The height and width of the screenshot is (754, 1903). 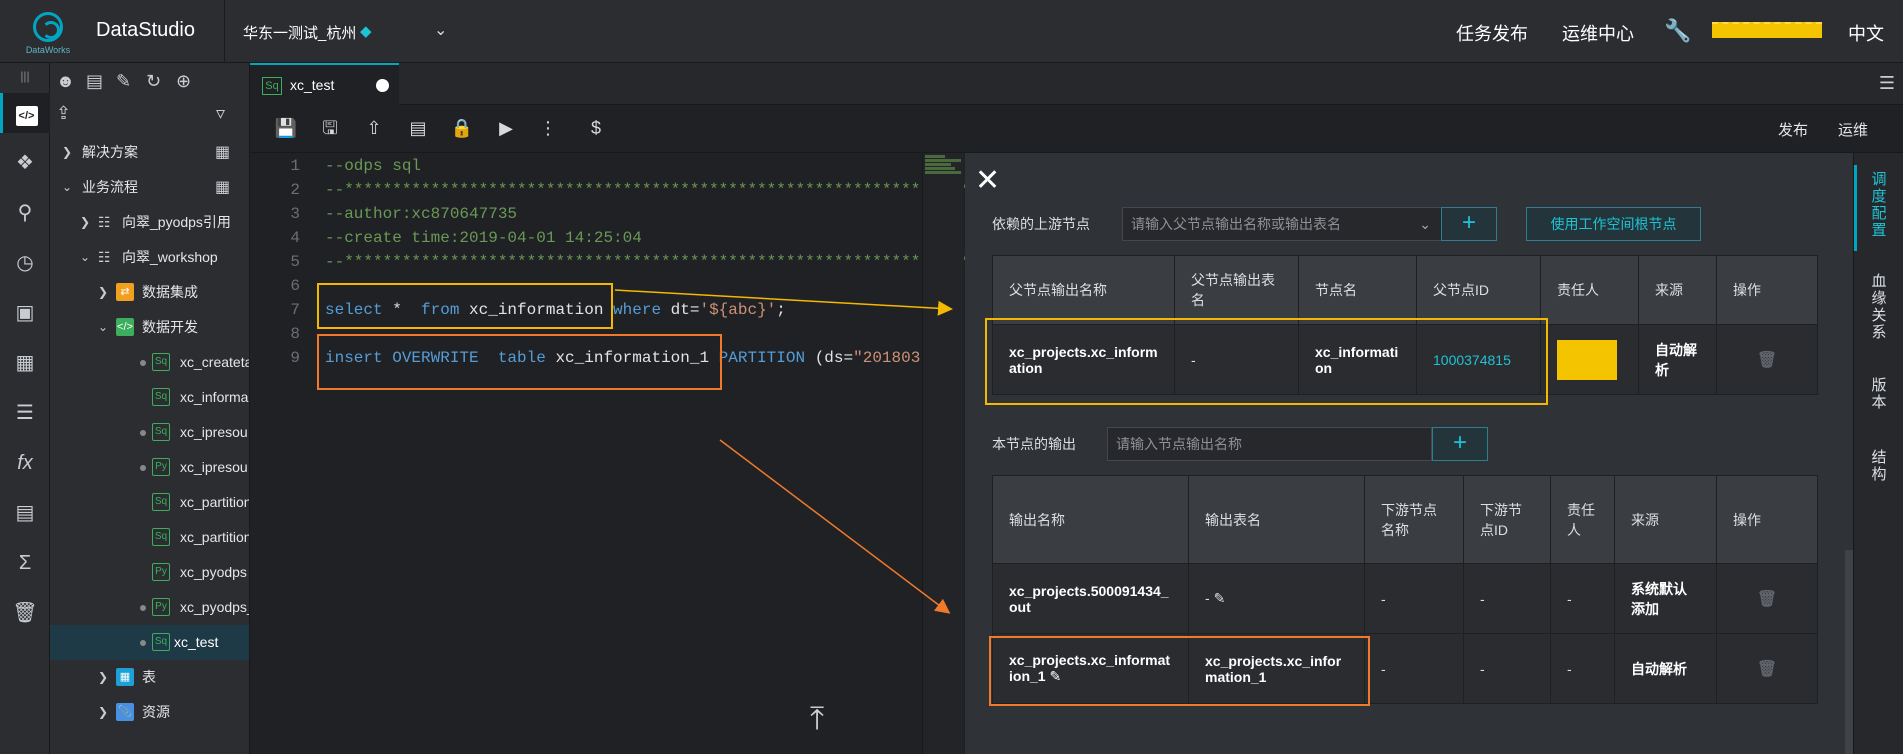 I want to click on user-account, so click(x=1767, y=30).